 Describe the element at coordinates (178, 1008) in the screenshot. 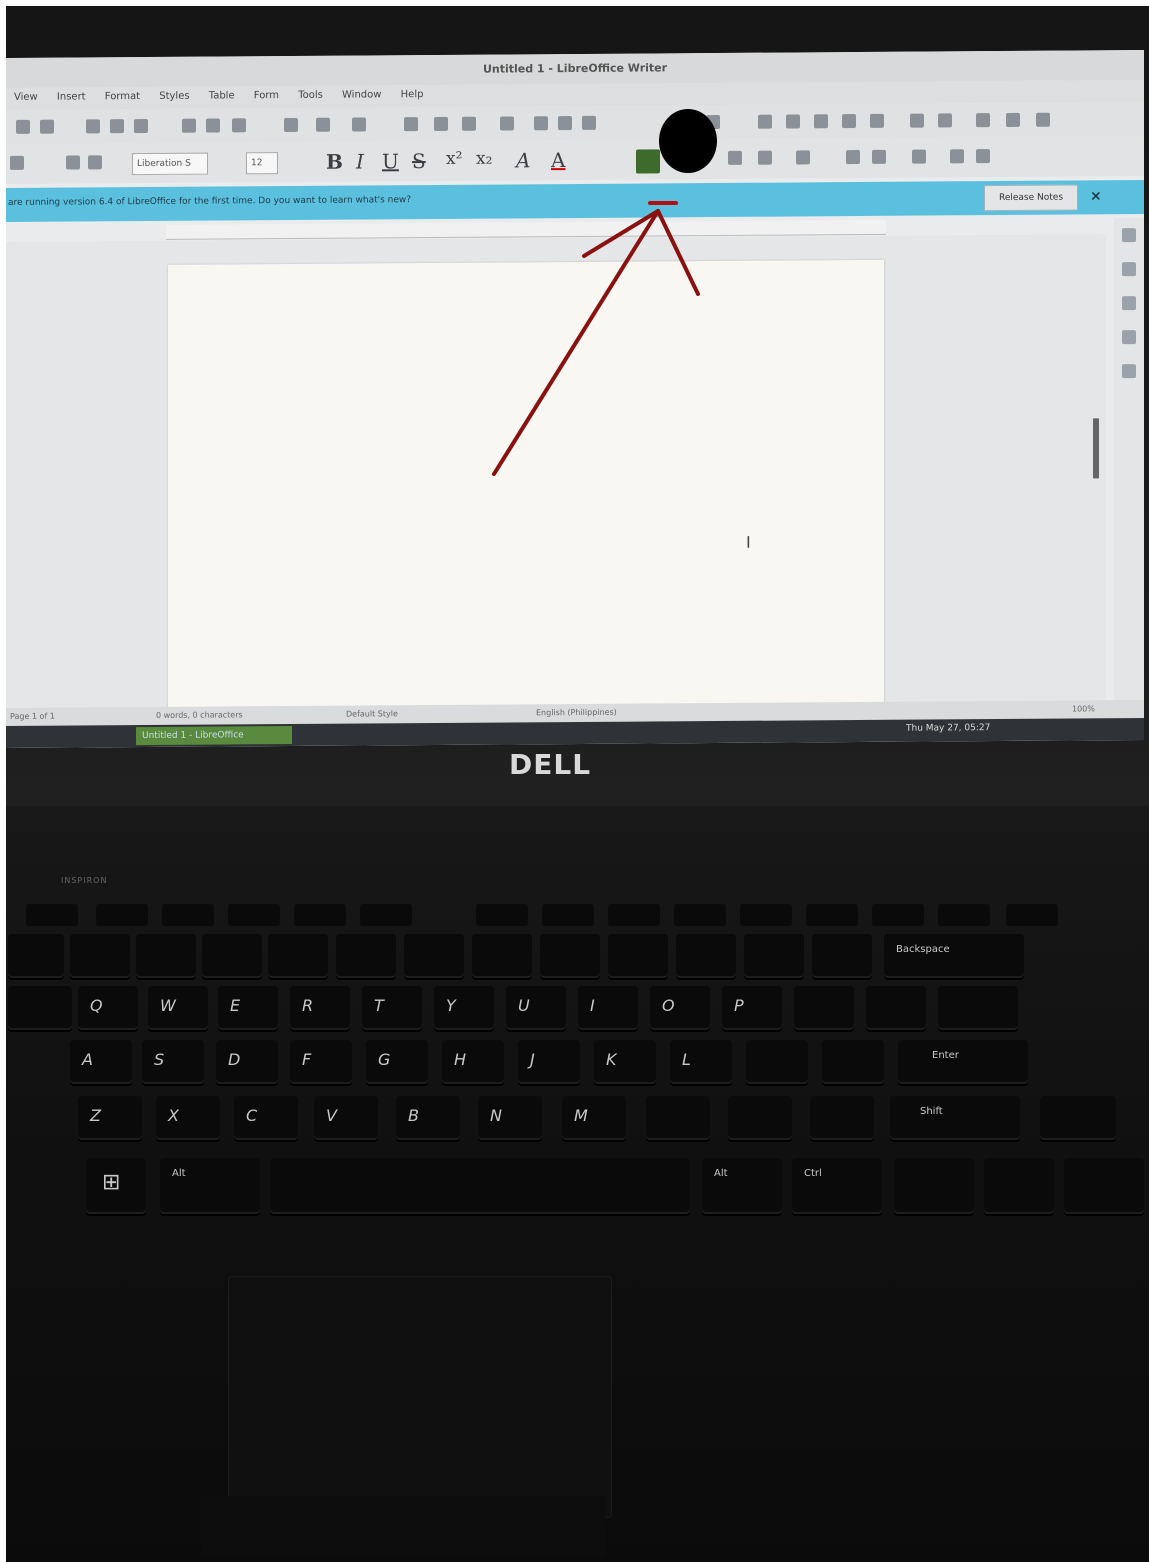

I see `key-w: W` at that location.